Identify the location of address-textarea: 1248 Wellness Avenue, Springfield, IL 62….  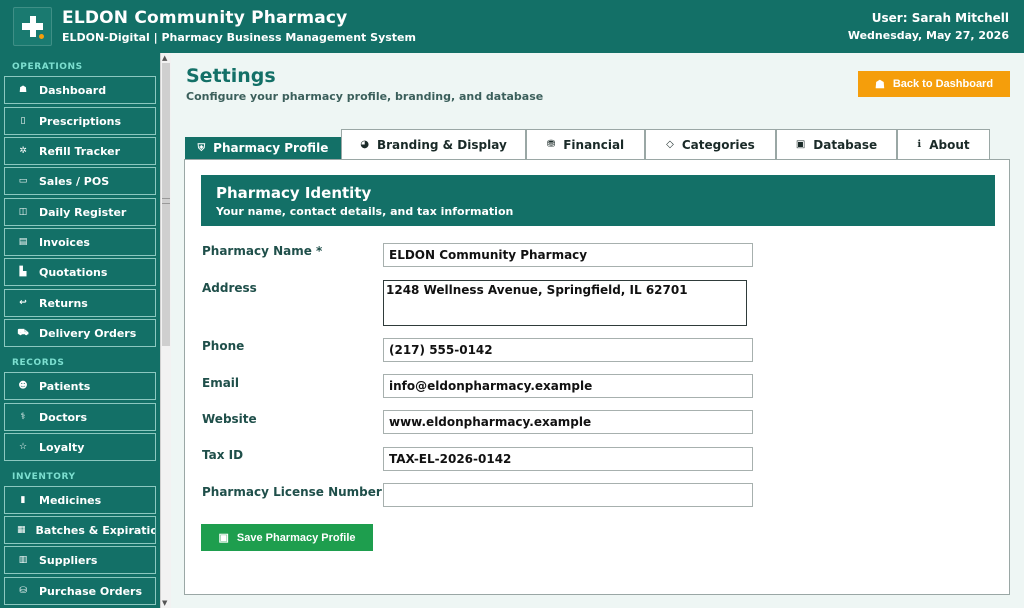
(565, 303).